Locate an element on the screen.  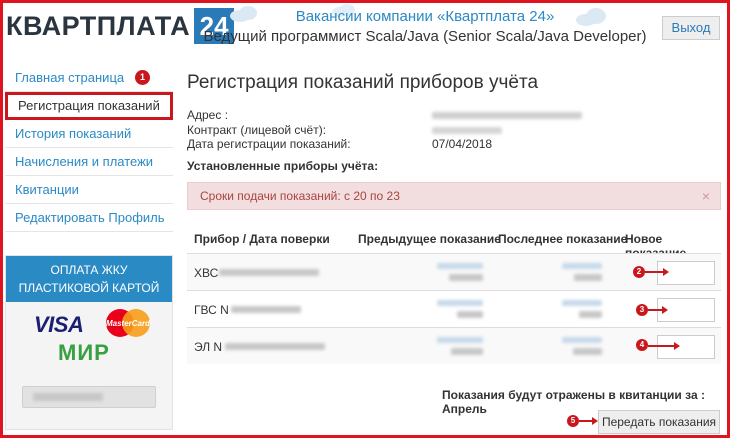
sidebar-item-charges: Начисления и платежи is located at coordinates (89, 162).